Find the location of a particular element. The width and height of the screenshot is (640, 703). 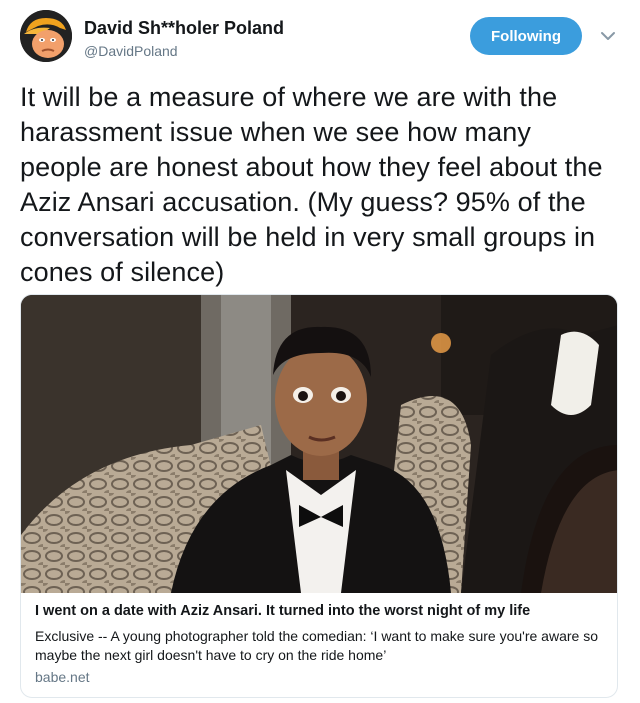

author-handle: @DavidPoland is located at coordinates (131, 51).